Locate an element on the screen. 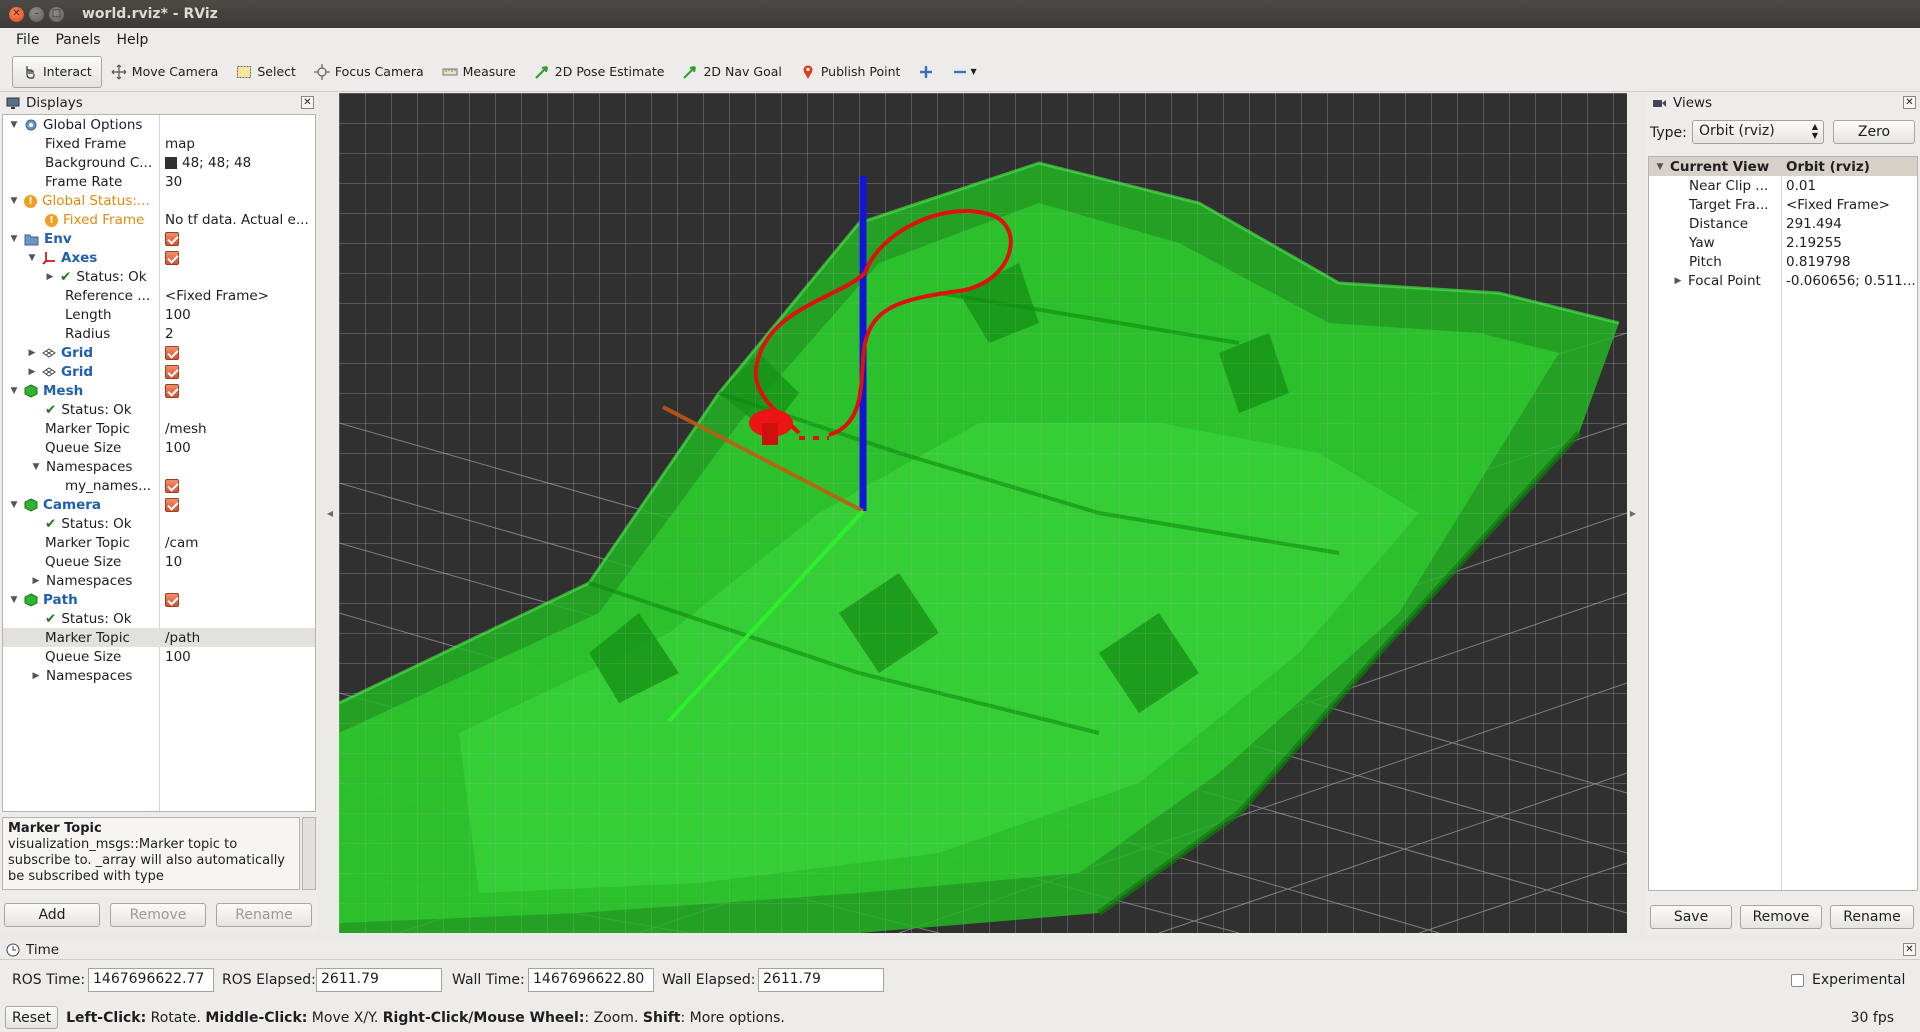 The image size is (1920, 1032). tree-row-target-frame: Target Fra... <Fixed Frame> is located at coordinates (1783, 204).